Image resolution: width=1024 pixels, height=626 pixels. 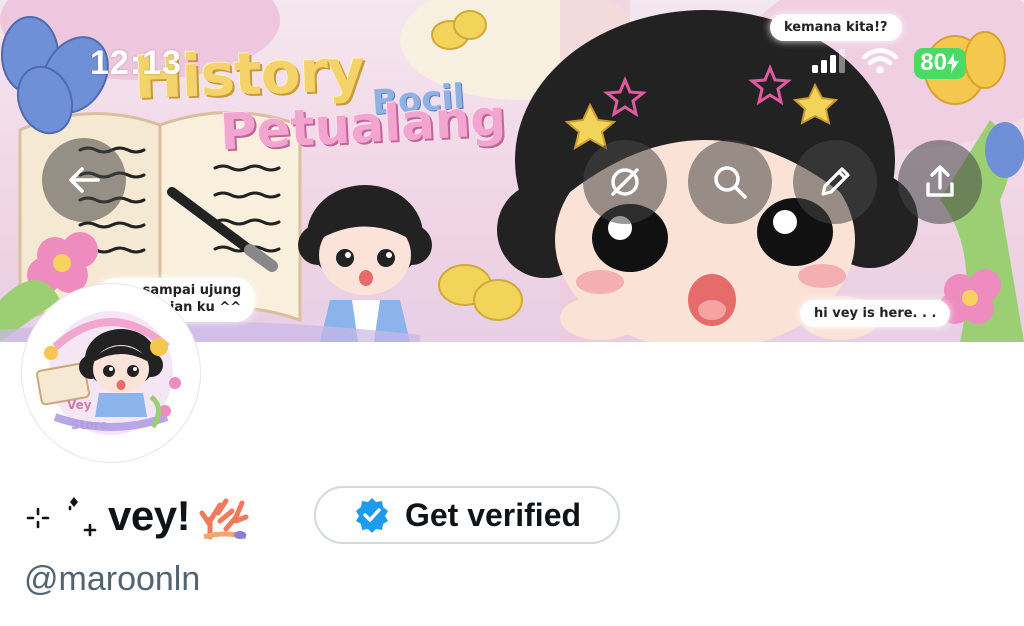 I want to click on charging-bolt-icon, so click(x=953, y=62).